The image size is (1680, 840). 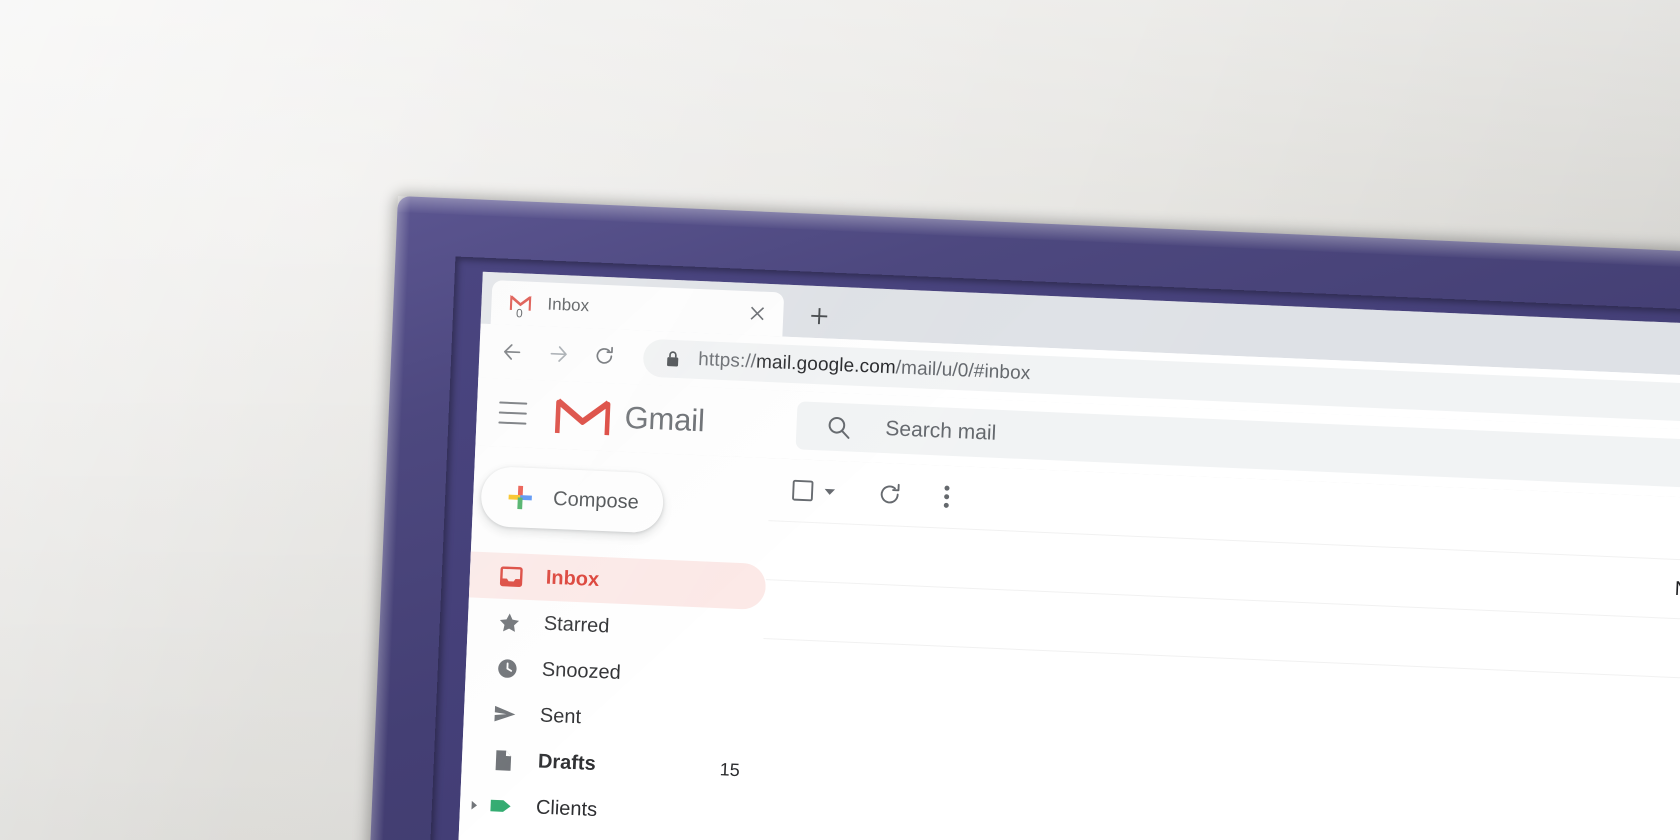 I want to click on plus-icon, so click(x=819, y=316).